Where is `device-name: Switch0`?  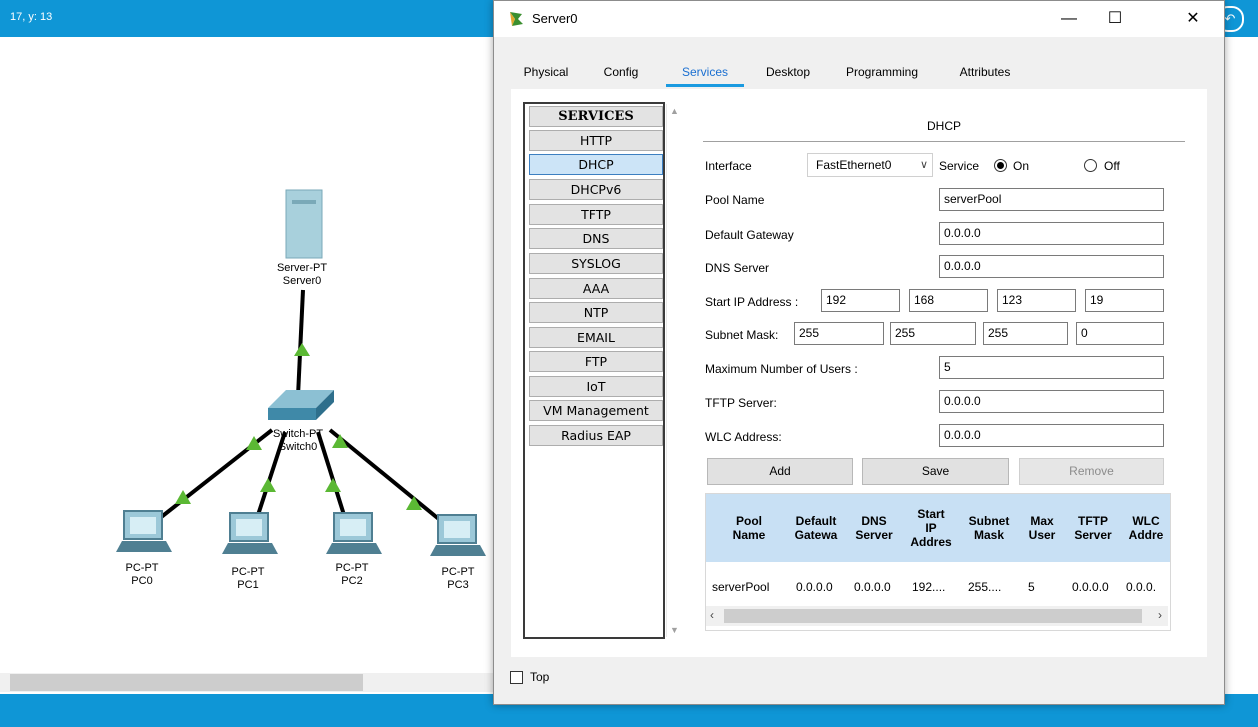 device-name: Switch0 is located at coordinates (298, 447).